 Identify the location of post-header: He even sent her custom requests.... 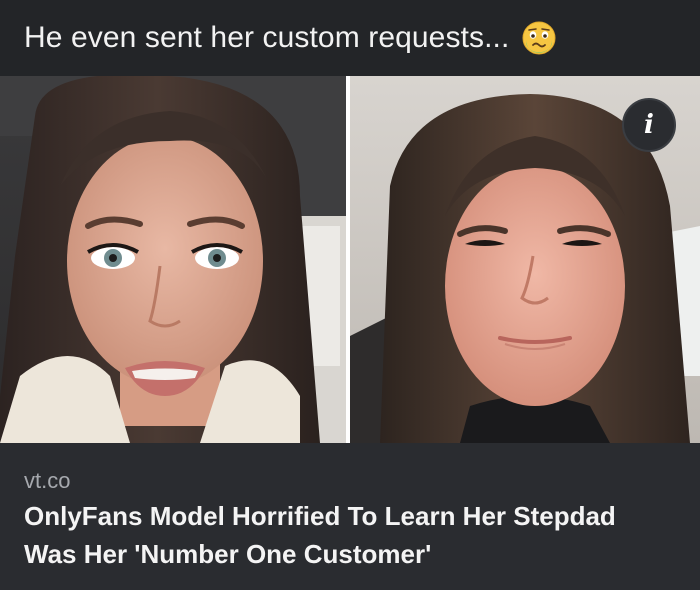
(350, 38).